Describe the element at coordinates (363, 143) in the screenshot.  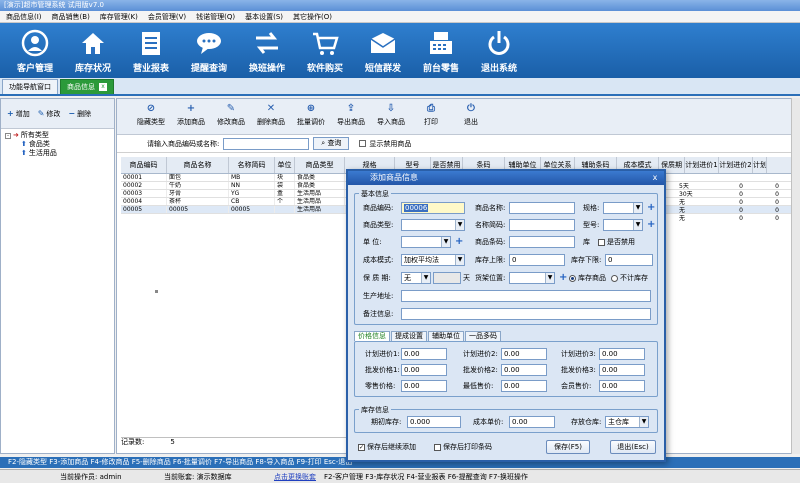
I see `show-disabled-checkbox` at that location.